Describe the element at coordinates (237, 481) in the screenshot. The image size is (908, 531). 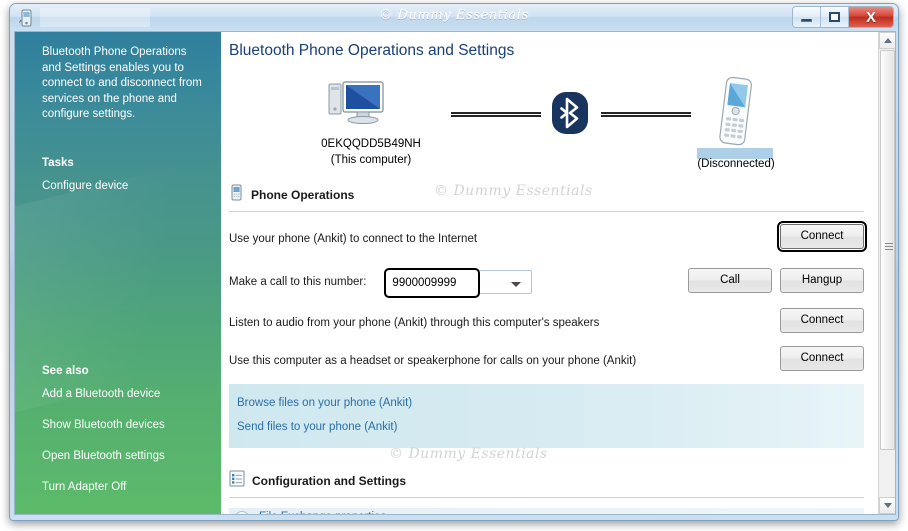
I see `settings-list-icon` at that location.